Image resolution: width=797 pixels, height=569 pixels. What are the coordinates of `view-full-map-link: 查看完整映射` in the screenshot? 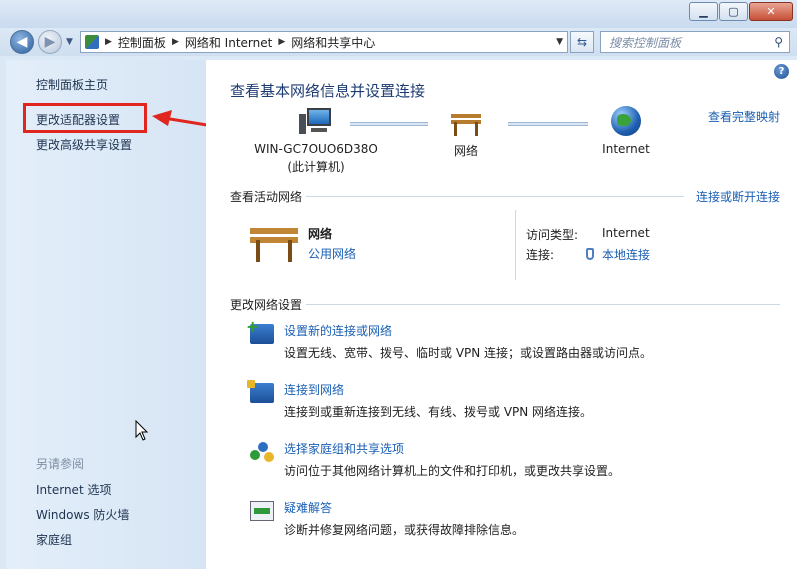 It's located at (744, 116).